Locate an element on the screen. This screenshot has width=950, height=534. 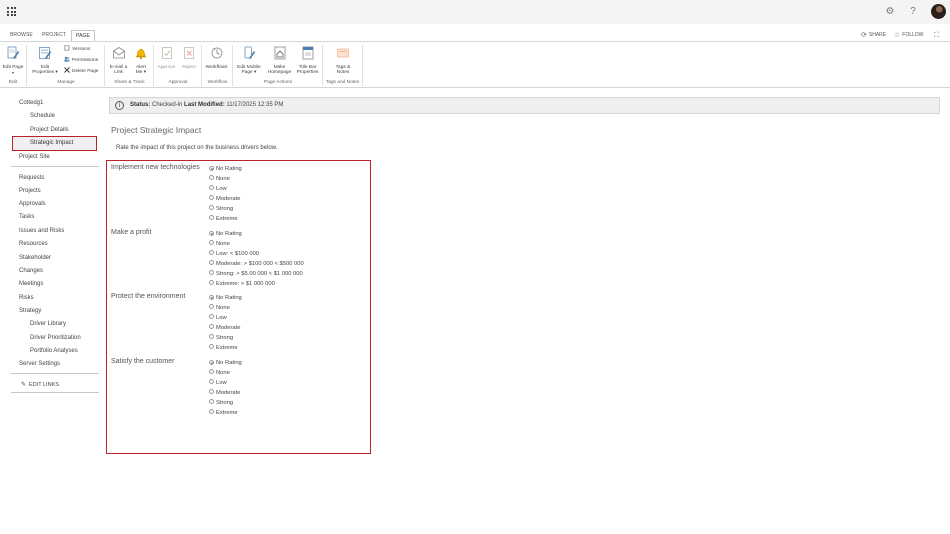
edit-properties-button: Edit Properties ▾ is located at coordinates (45, 61).